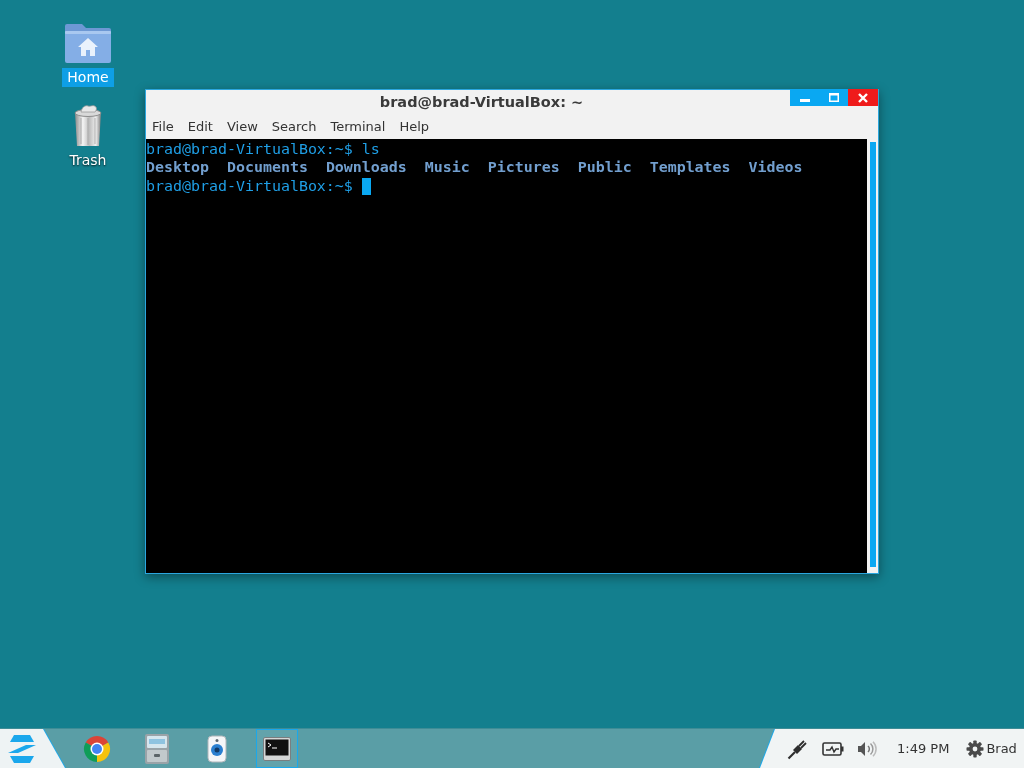 This screenshot has height=768, width=1024. Describe the element at coordinates (523, 167) in the screenshot. I see `directory-name: Pictures` at that location.